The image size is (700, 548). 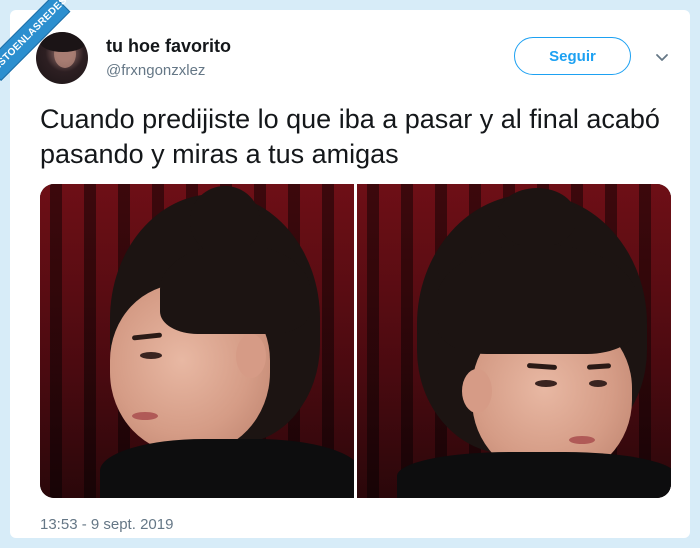 What do you see at coordinates (62, 58) in the screenshot?
I see `avatar` at bounding box center [62, 58].